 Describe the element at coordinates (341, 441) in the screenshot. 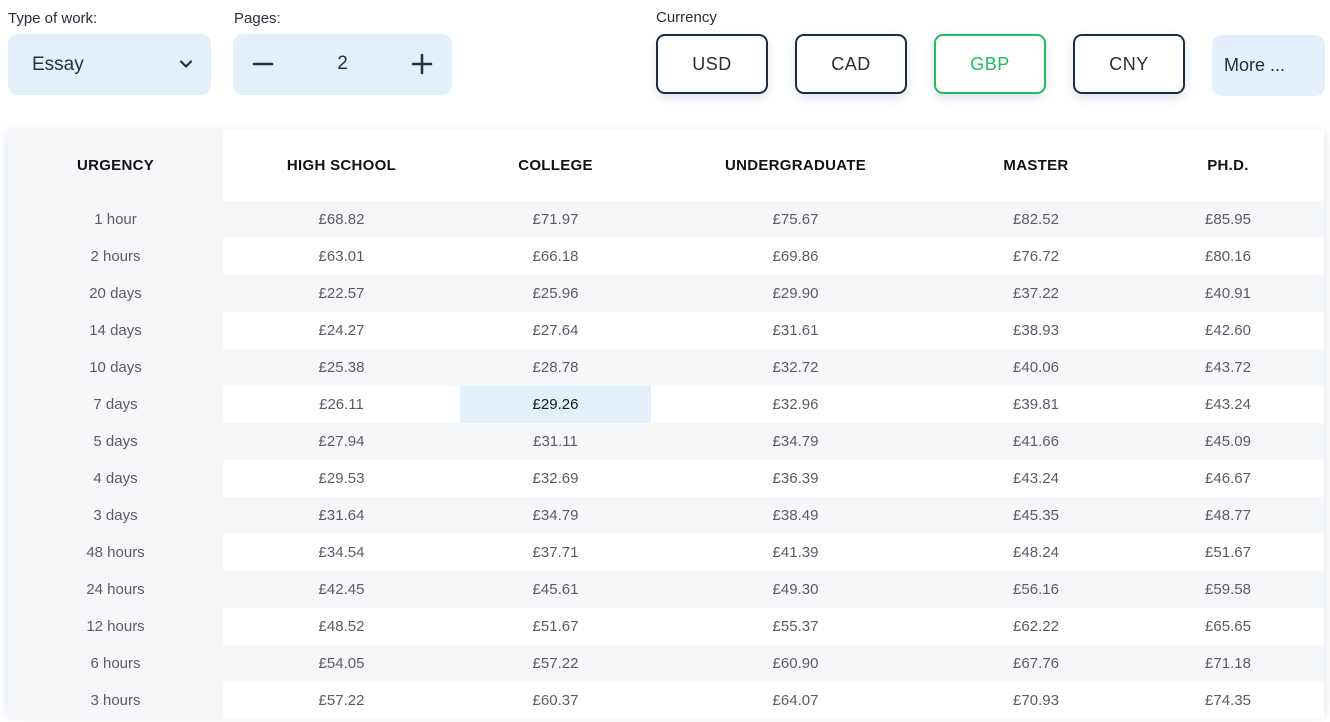

I see `price-cell-high-school: £27.94` at that location.